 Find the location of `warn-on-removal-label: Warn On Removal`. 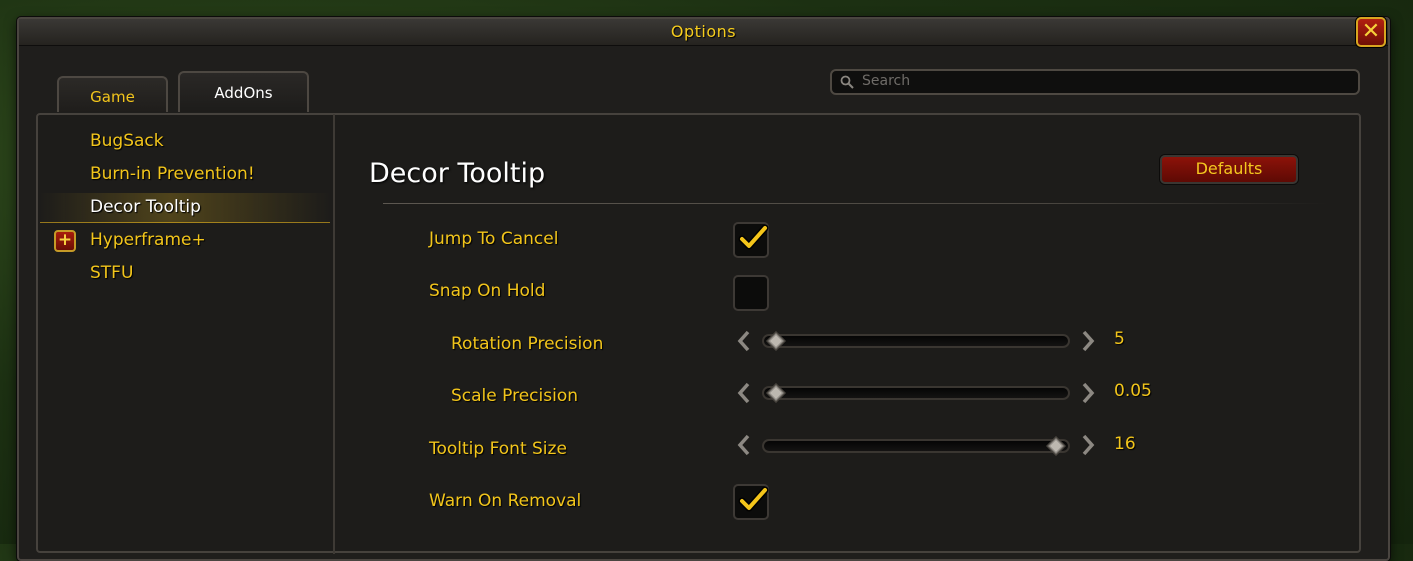

warn-on-removal-label: Warn On Removal is located at coordinates (505, 501).